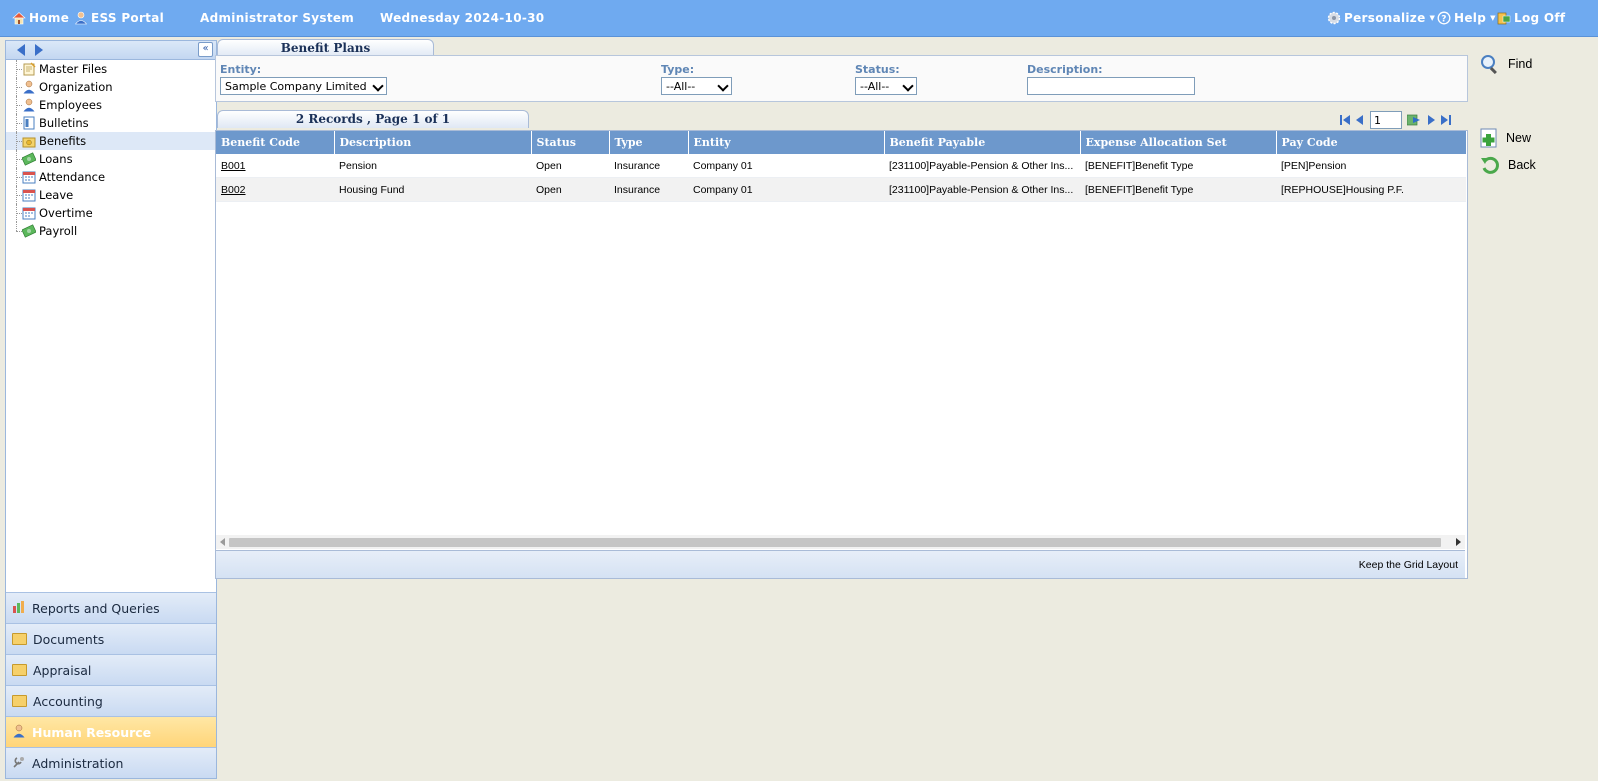 The width and height of the screenshot is (1598, 781). I want to click on column-header-type: Type, so click(649, 142).